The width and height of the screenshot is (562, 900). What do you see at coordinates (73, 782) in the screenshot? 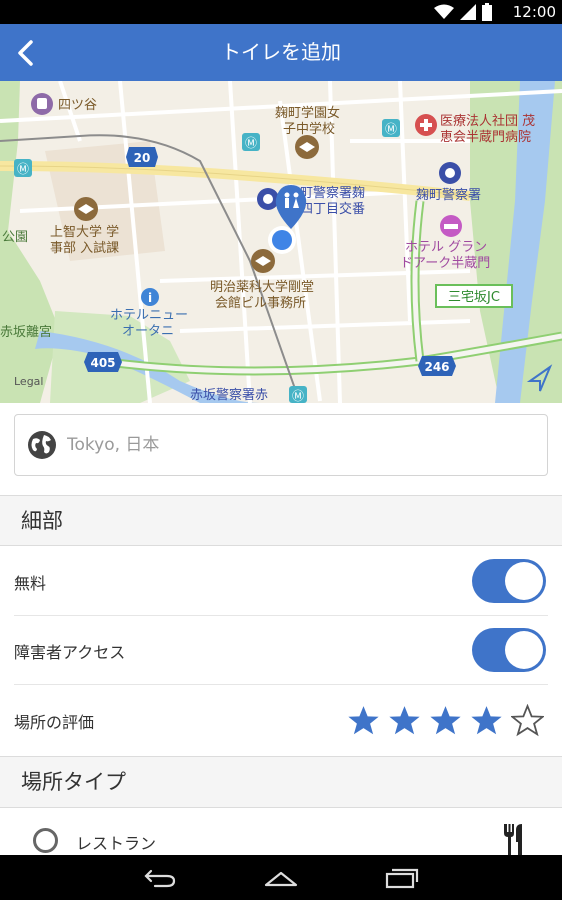
I see `place-type-section-title: 場所タイプ` at bounding box center [73, 782].